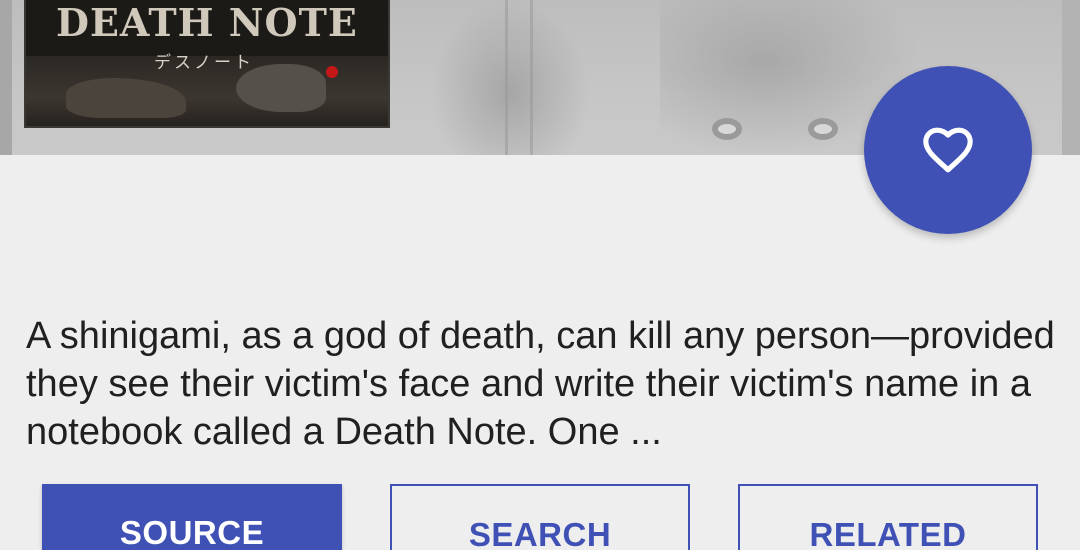  What do you see at coordinates (510, 77) in the screenshot?
I see `backdrop-shadow` at bounding box center [510, 77].